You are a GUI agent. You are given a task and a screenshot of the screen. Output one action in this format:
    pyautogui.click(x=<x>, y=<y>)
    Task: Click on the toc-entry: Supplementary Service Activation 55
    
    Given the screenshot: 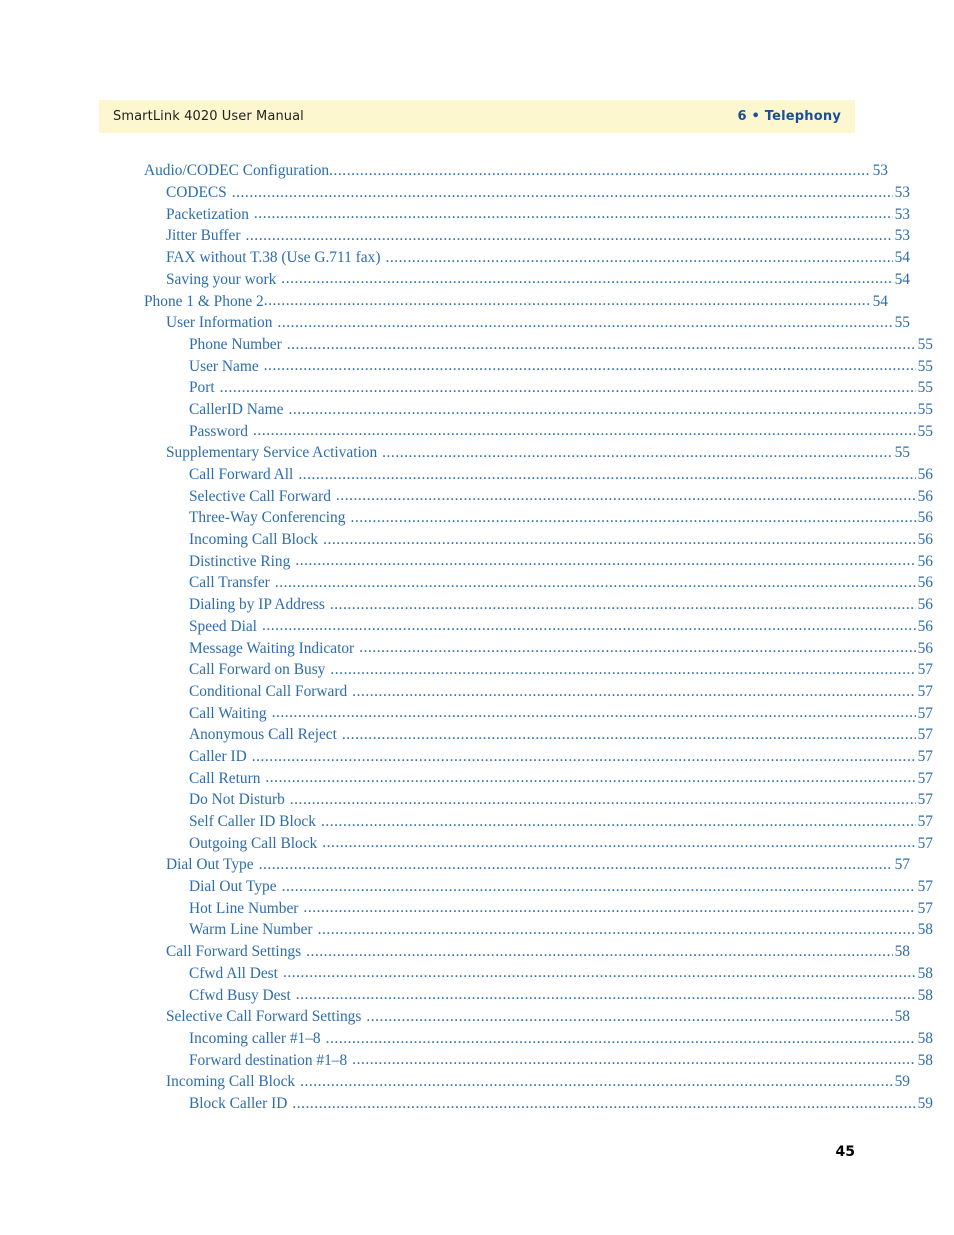 What is the action you would take?
    pyautogui.click(x=504, y=453)
    